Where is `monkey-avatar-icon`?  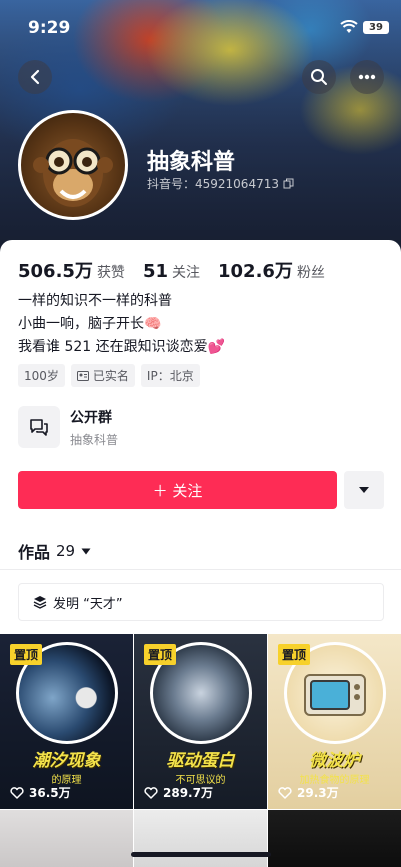
monkey-avatar-icon is located at coordinates (73, 173).